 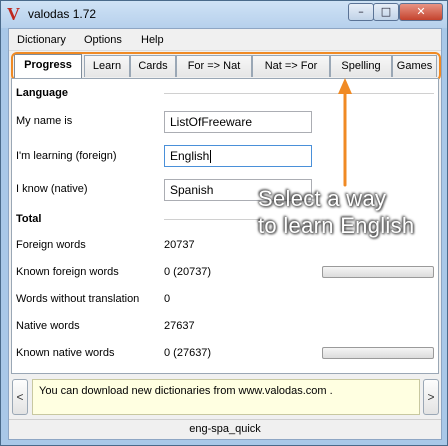 I want to click on tab-cards: Cards, so click(x=153, y=66).